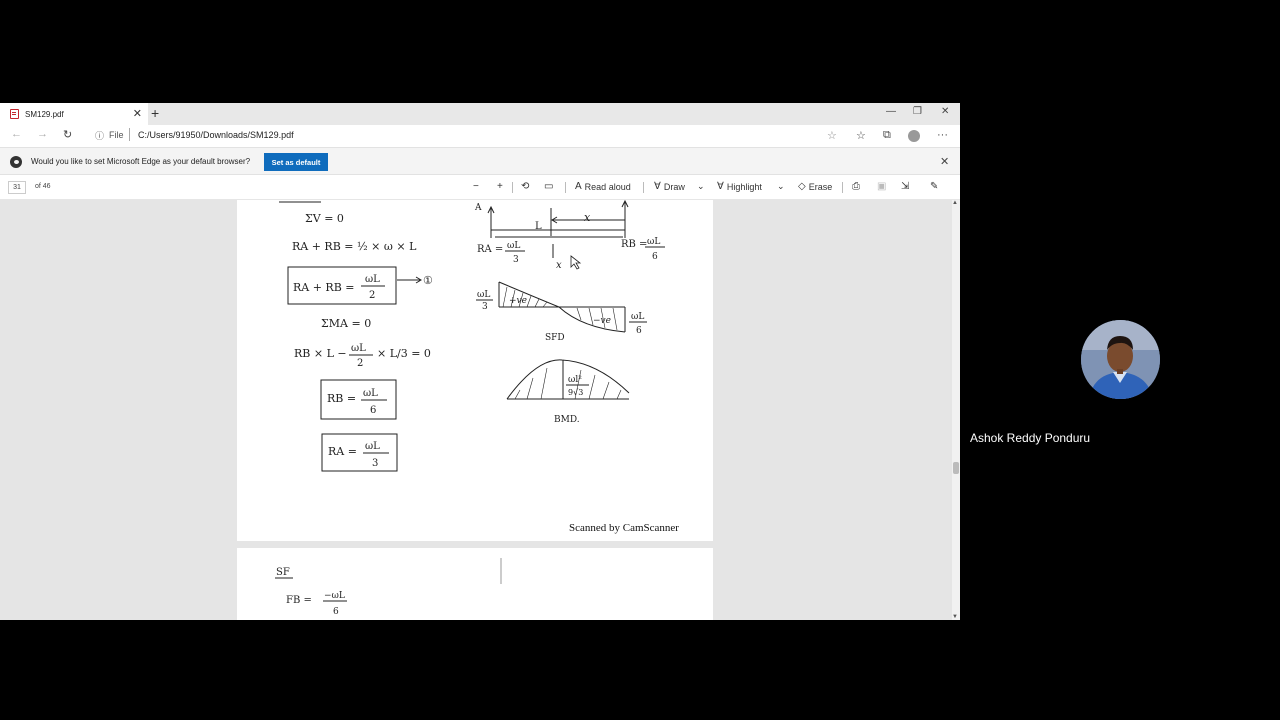 This screenshot has width=1280, height=720. I want to click on refresh-icon: ↻, so click(67, 134).